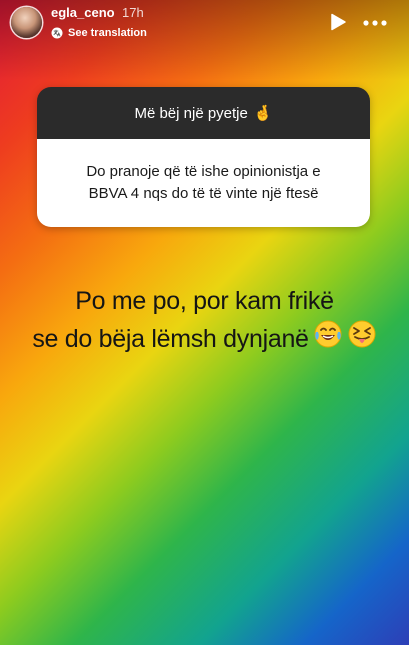 The image size is (409, 645). Describe the element at coordinates (191, 113) in the screenshot. I see `question-sticker-title: Më bëj një pyetje` at that location.